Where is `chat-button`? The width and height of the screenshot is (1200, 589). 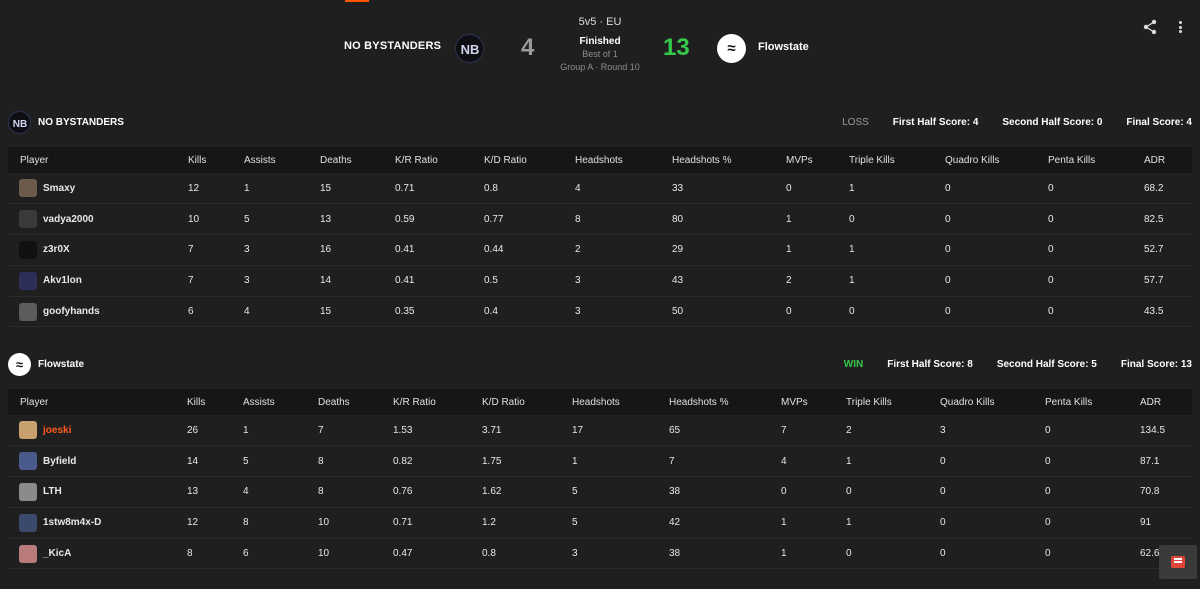 chat-button is located at coordinates (1178, 562).